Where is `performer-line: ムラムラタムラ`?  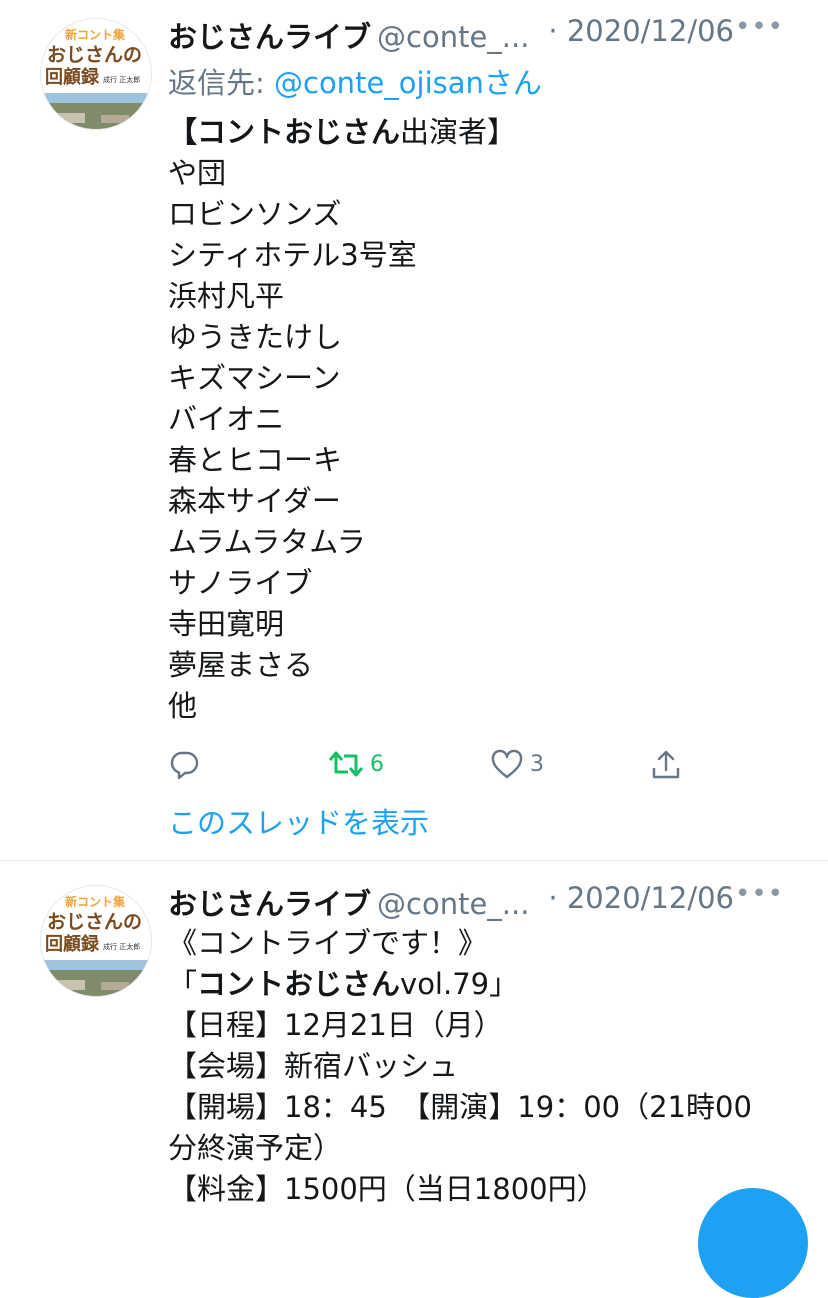
performer-line: ムラムラタムラ is located at coordinates (267, 542).